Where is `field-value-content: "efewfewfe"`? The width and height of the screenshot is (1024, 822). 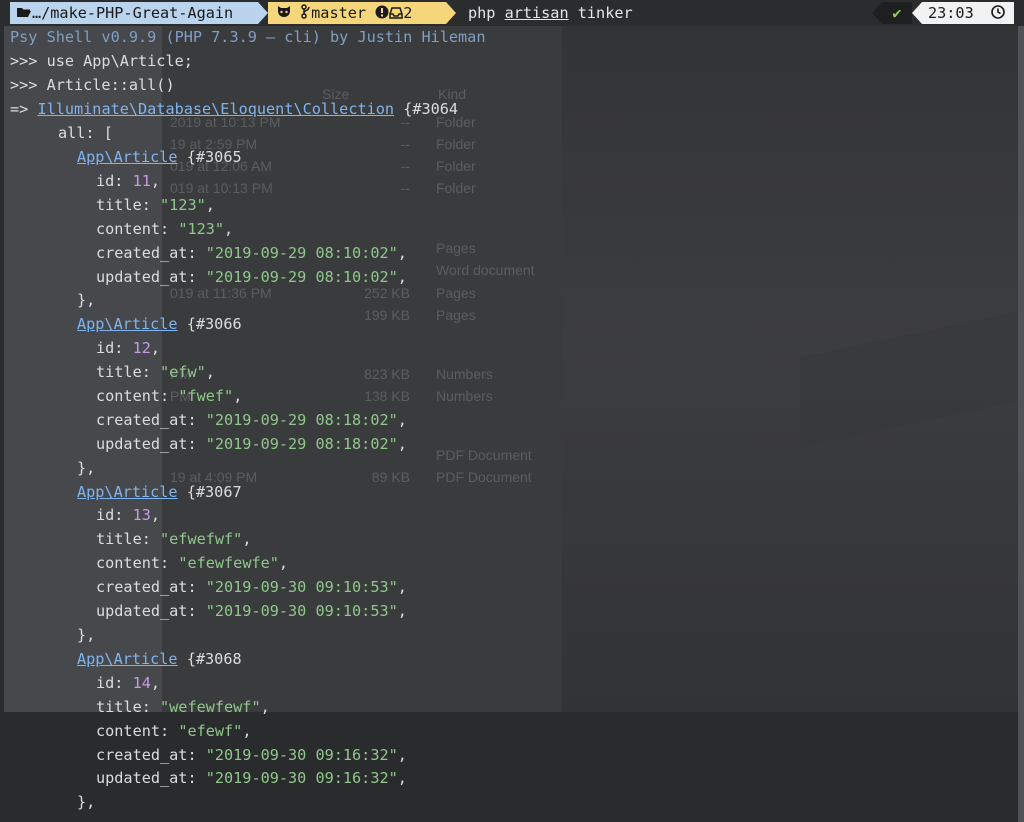
field-value-content: "efewfewfe" is located at coordinates (228, 563).